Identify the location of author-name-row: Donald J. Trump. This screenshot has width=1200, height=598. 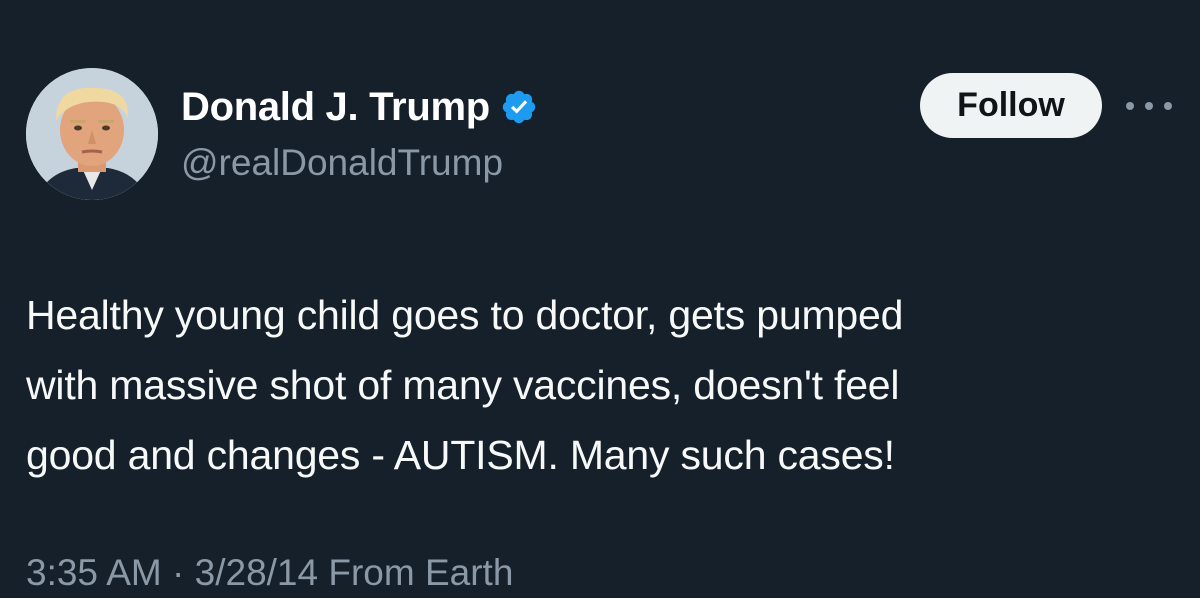
(359, 107).